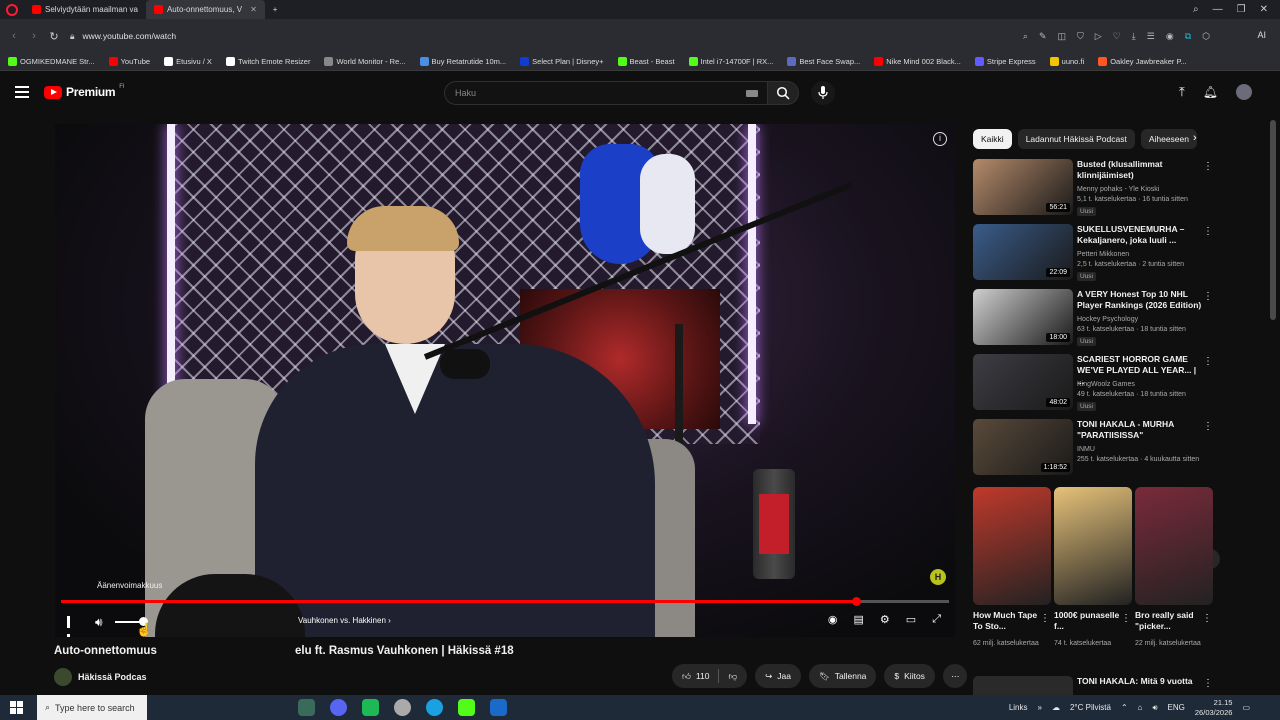 This screenshot has width=1280, height=720. What do you see at coordinates (752, 93) in the screenshot?
I see `keyboard-icon` at bounding box center [752, 93].